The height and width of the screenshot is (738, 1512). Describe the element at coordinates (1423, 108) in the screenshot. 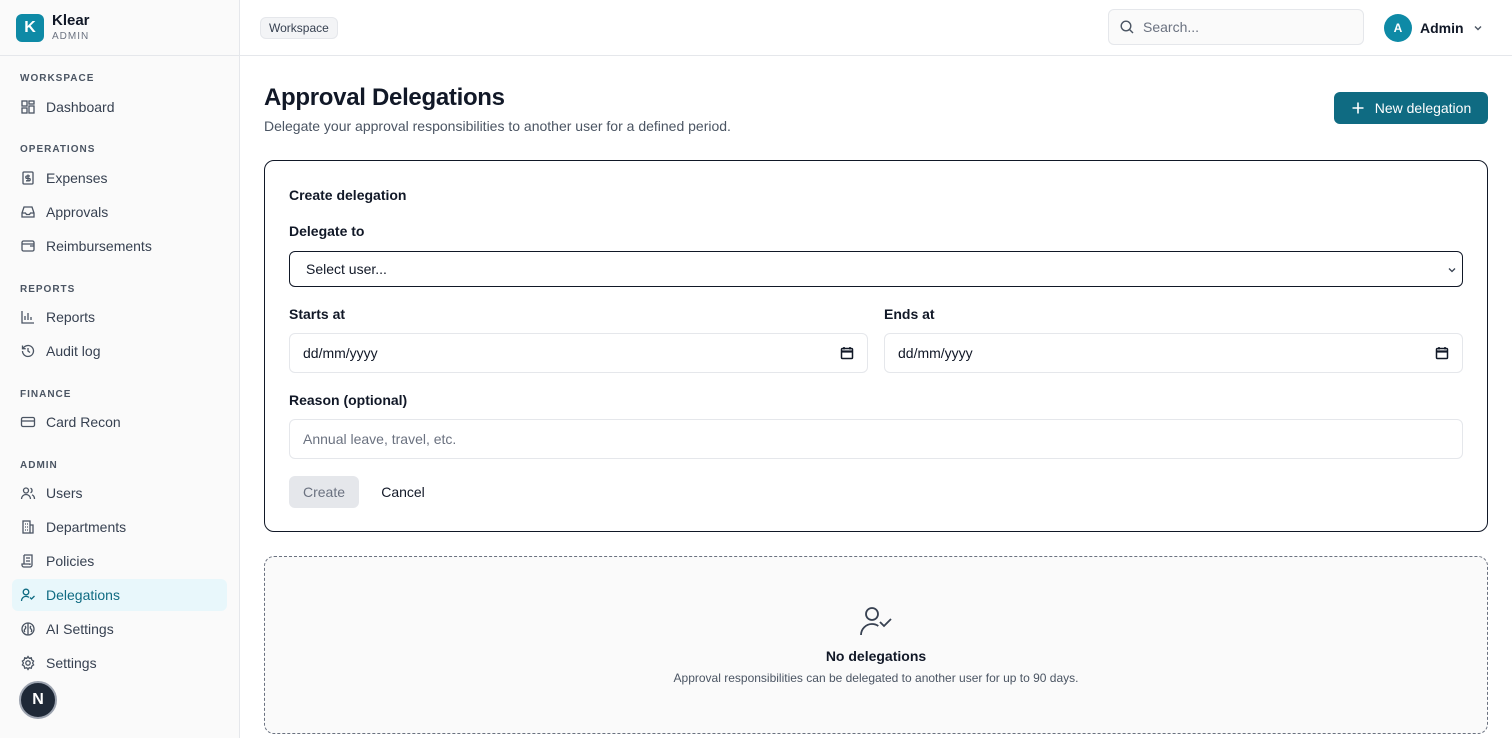

I see `new-delegation-label: New delegation` at that location.